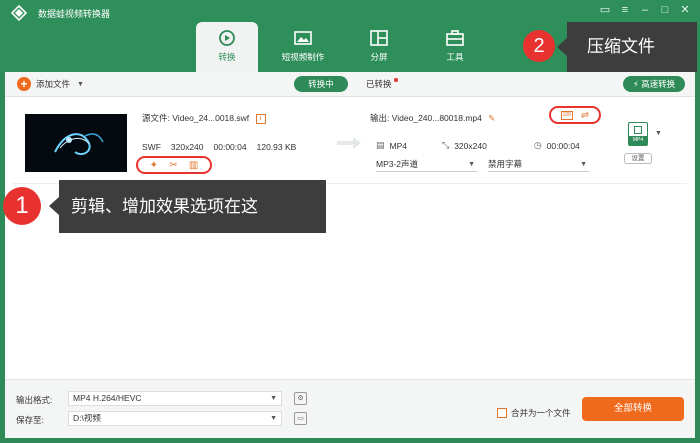 The height and width of the screenshot is (443, 700). Describe the element at coordinates (303, 47) in the screenshot. I see `tab-short-video: 短视频制作` at that location.